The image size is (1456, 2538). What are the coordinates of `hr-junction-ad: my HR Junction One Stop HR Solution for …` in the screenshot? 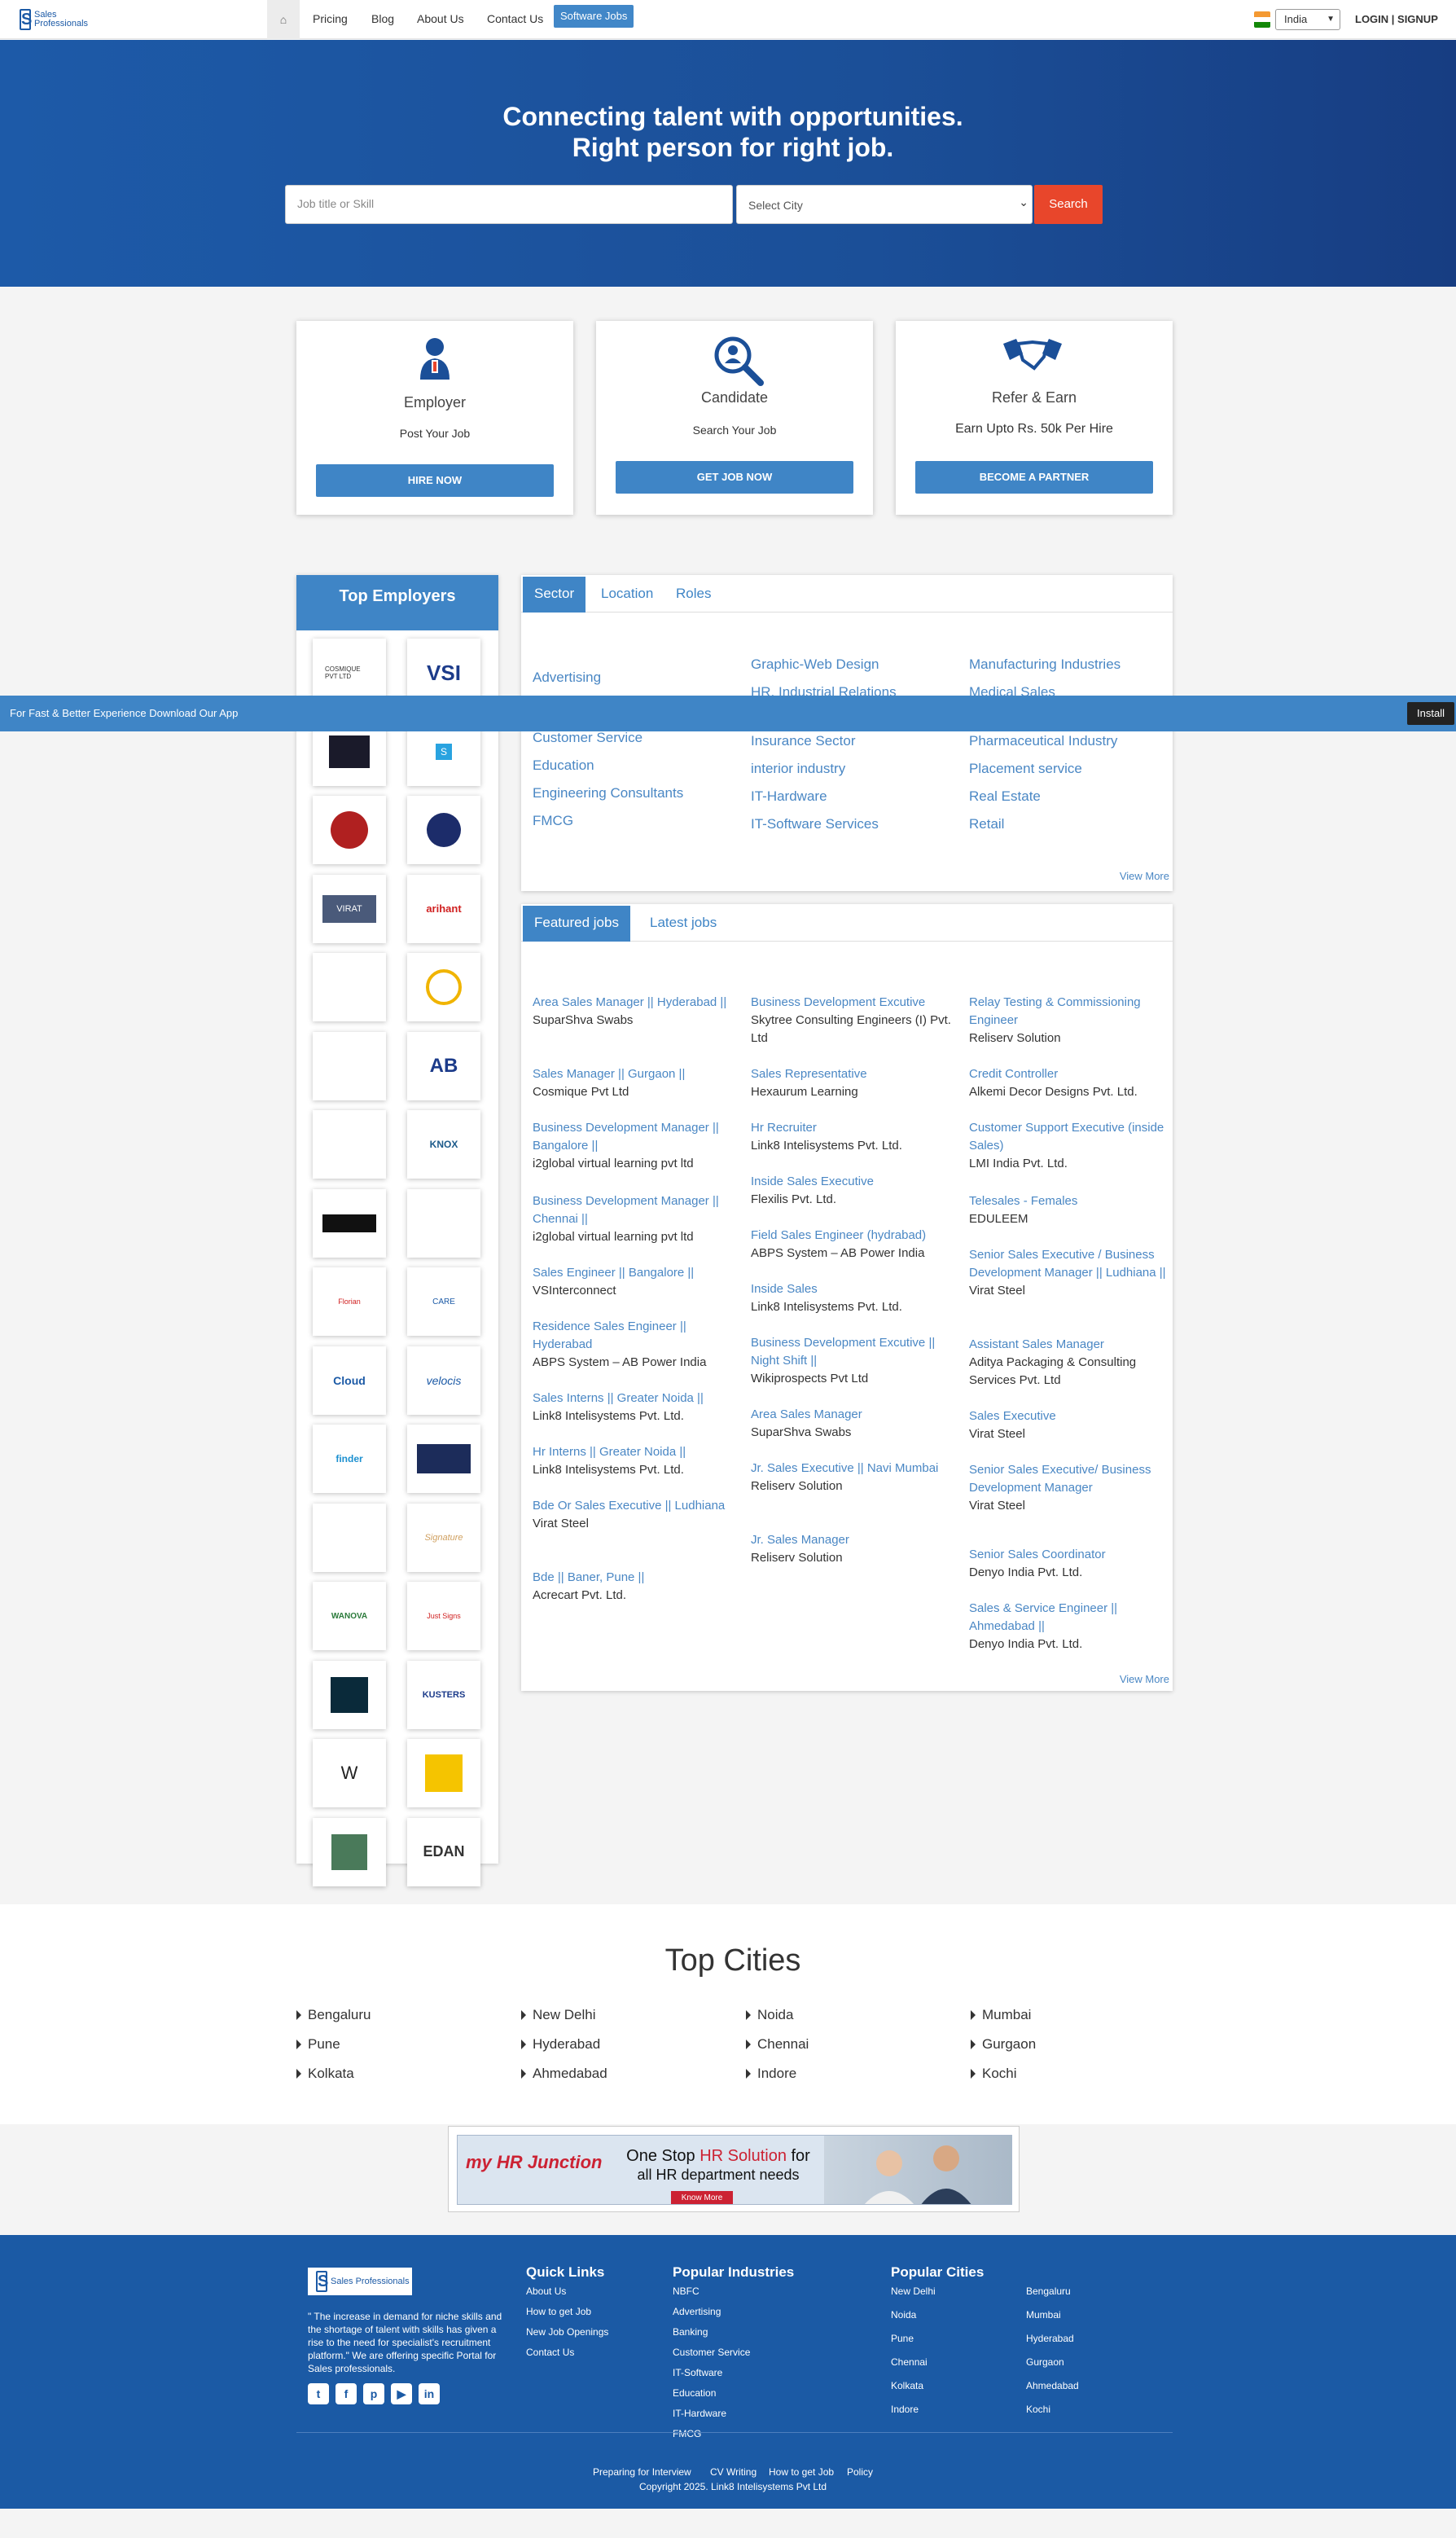 It's located at (734, 2169).